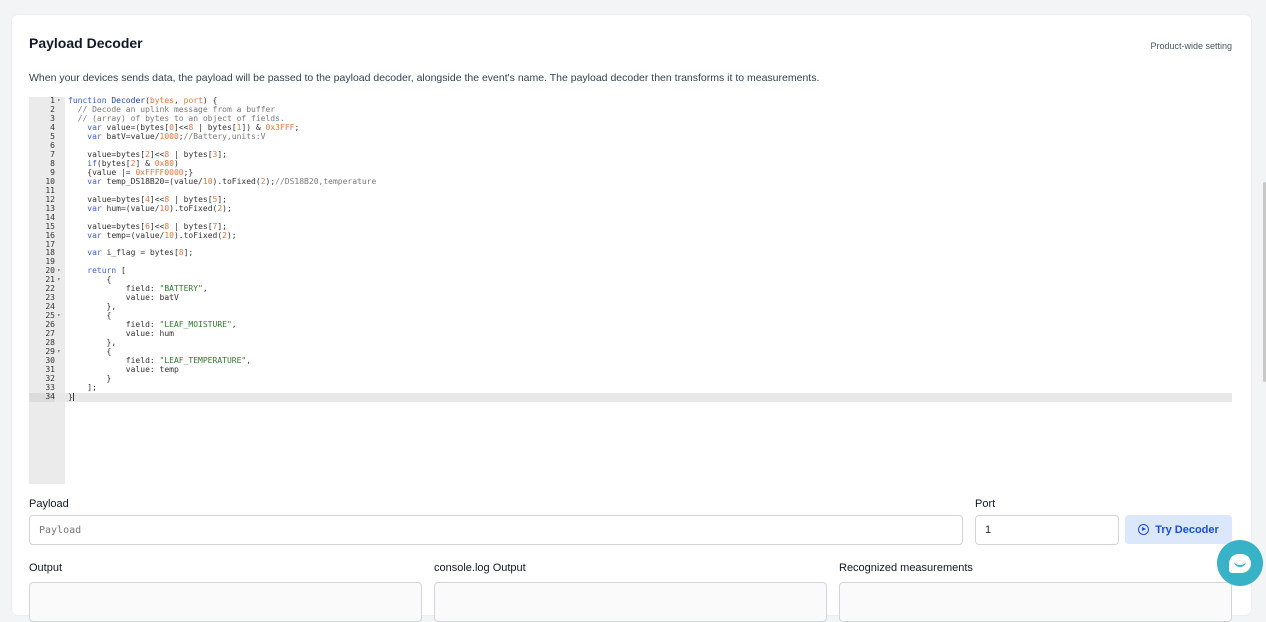 The image size is (1266, 622). What do you see at coordinates (630, 397) in the screenshot?
I see `code-line: 34}` at bounding box center [630, 397].